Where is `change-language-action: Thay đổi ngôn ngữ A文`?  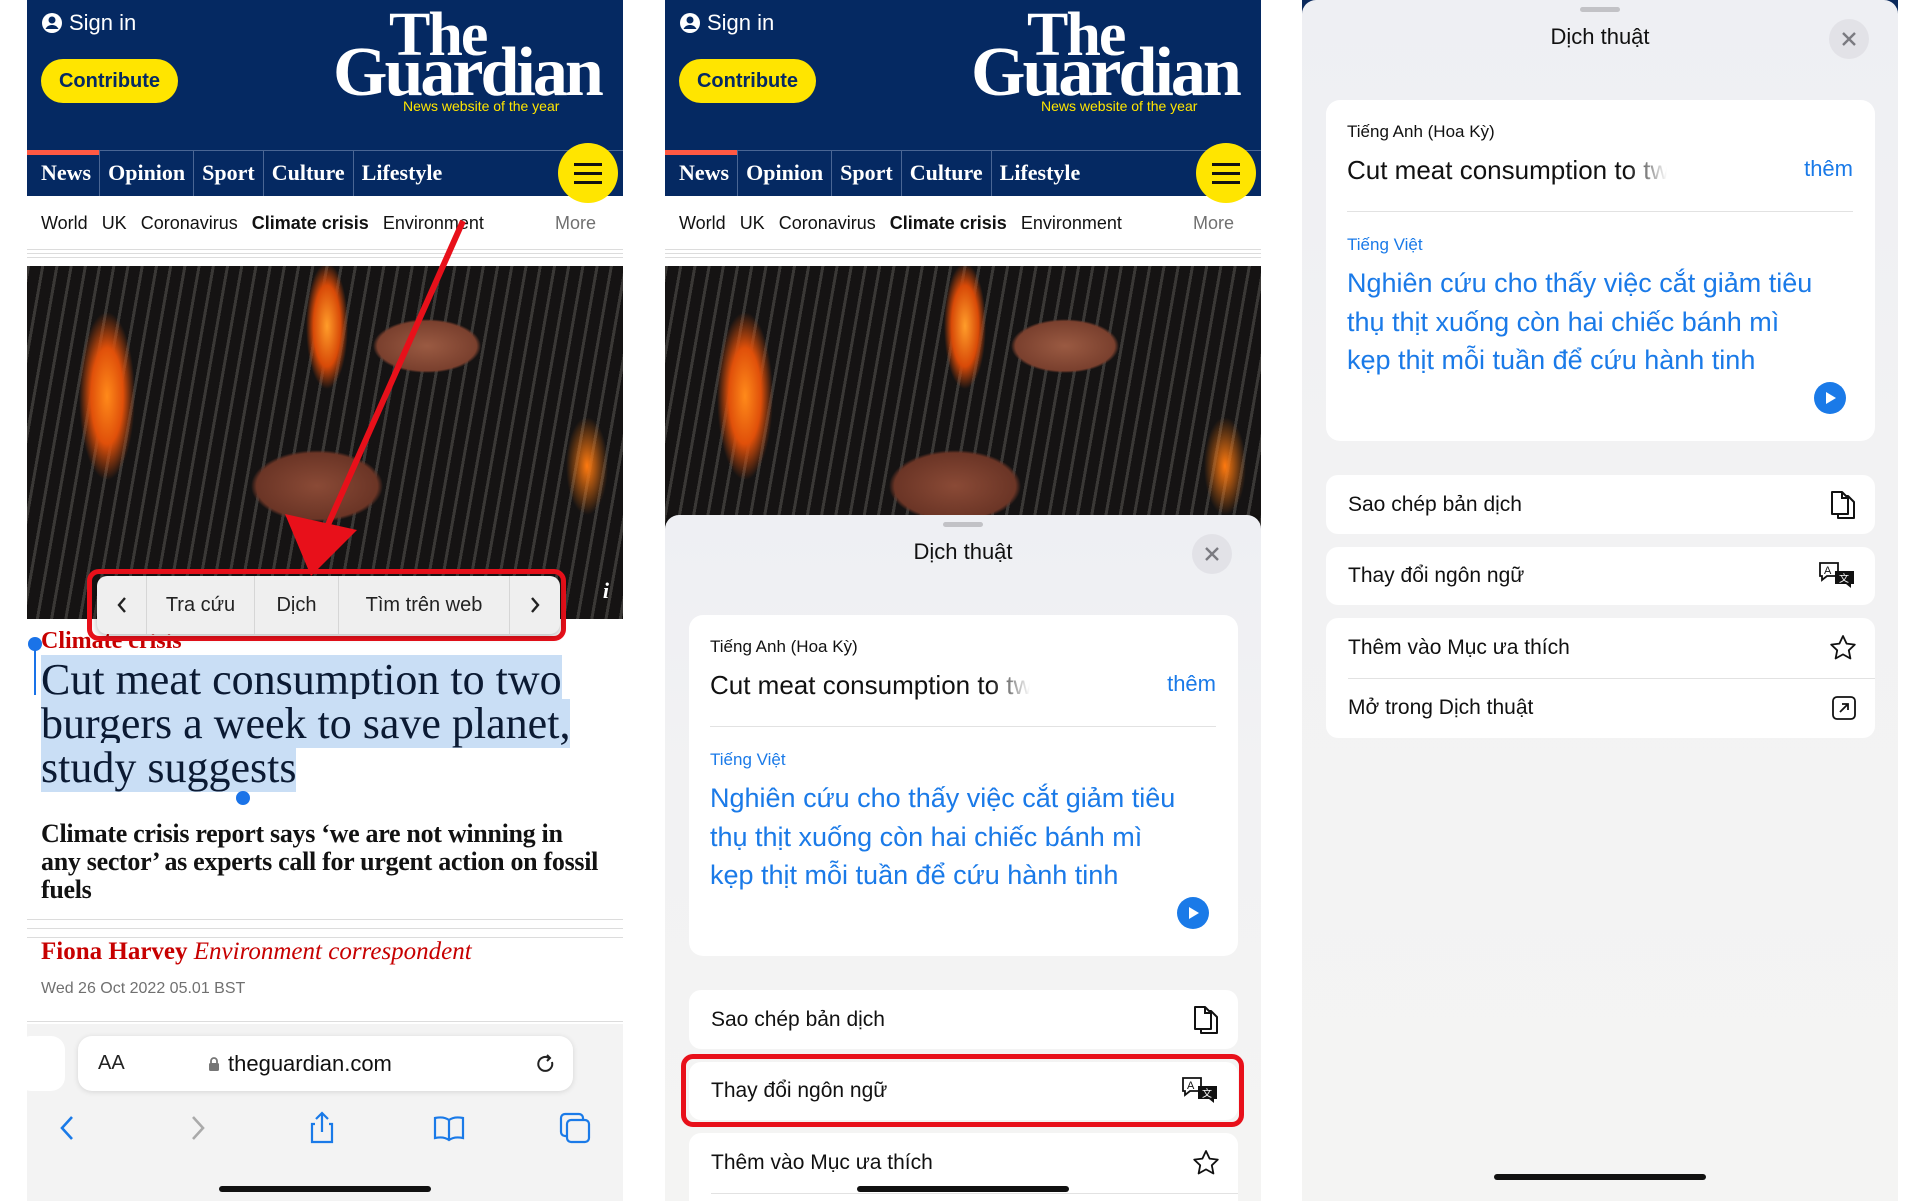
change-language-action: Thay đổi ngôn ngữ A文 is located at coordinates (1600, 576).